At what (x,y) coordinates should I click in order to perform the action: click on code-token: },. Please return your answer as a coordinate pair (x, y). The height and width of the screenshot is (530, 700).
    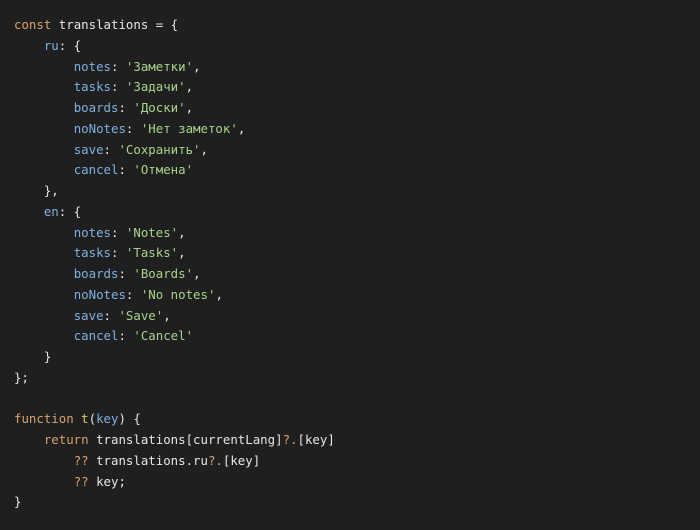
    Looking at the image, I should click on (36, 190).